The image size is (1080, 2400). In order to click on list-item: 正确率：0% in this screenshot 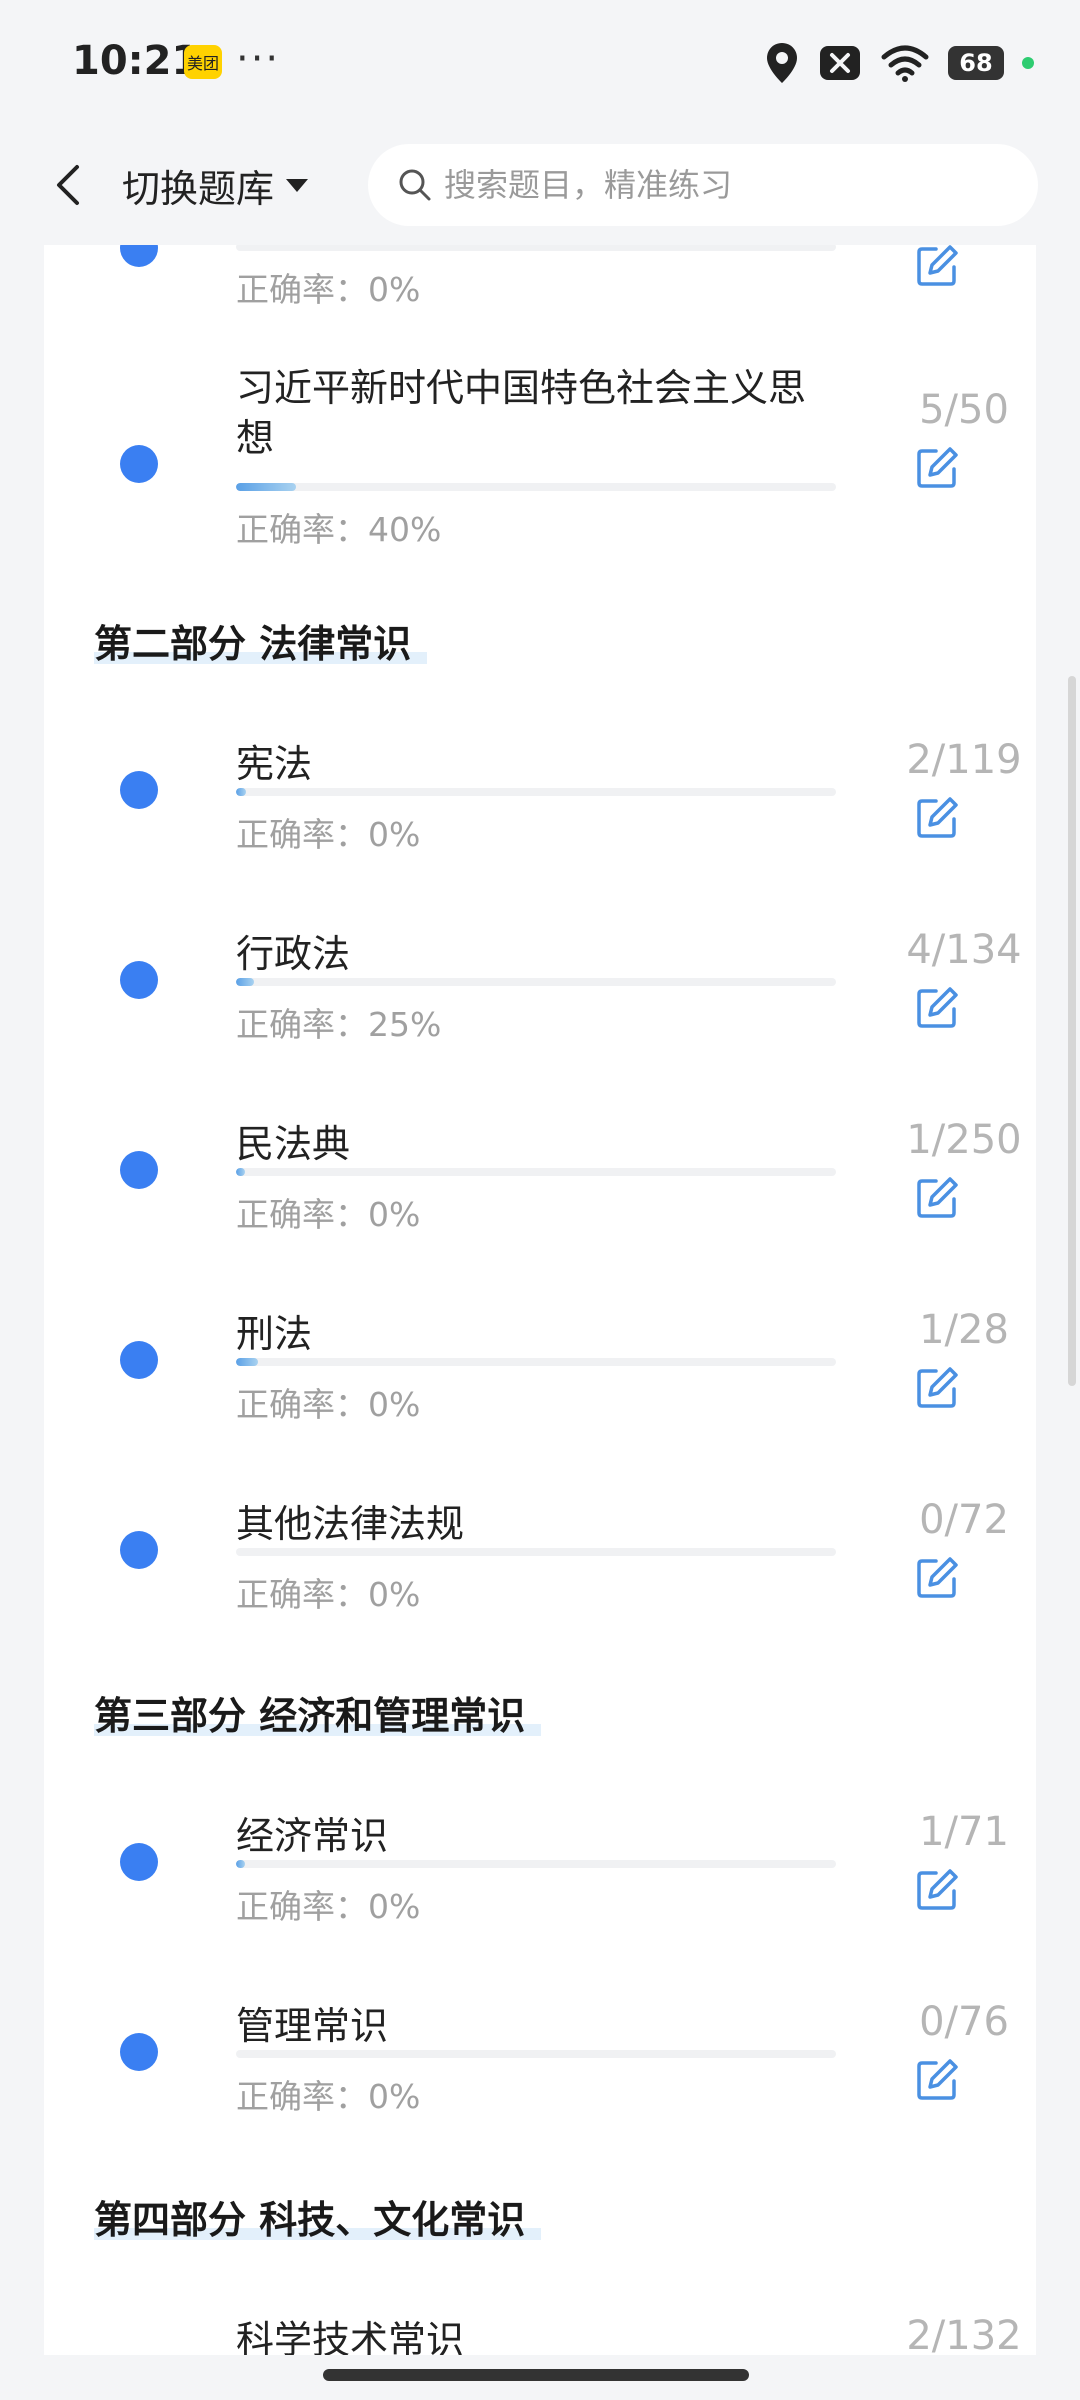, I will do `click(540, 289)`.